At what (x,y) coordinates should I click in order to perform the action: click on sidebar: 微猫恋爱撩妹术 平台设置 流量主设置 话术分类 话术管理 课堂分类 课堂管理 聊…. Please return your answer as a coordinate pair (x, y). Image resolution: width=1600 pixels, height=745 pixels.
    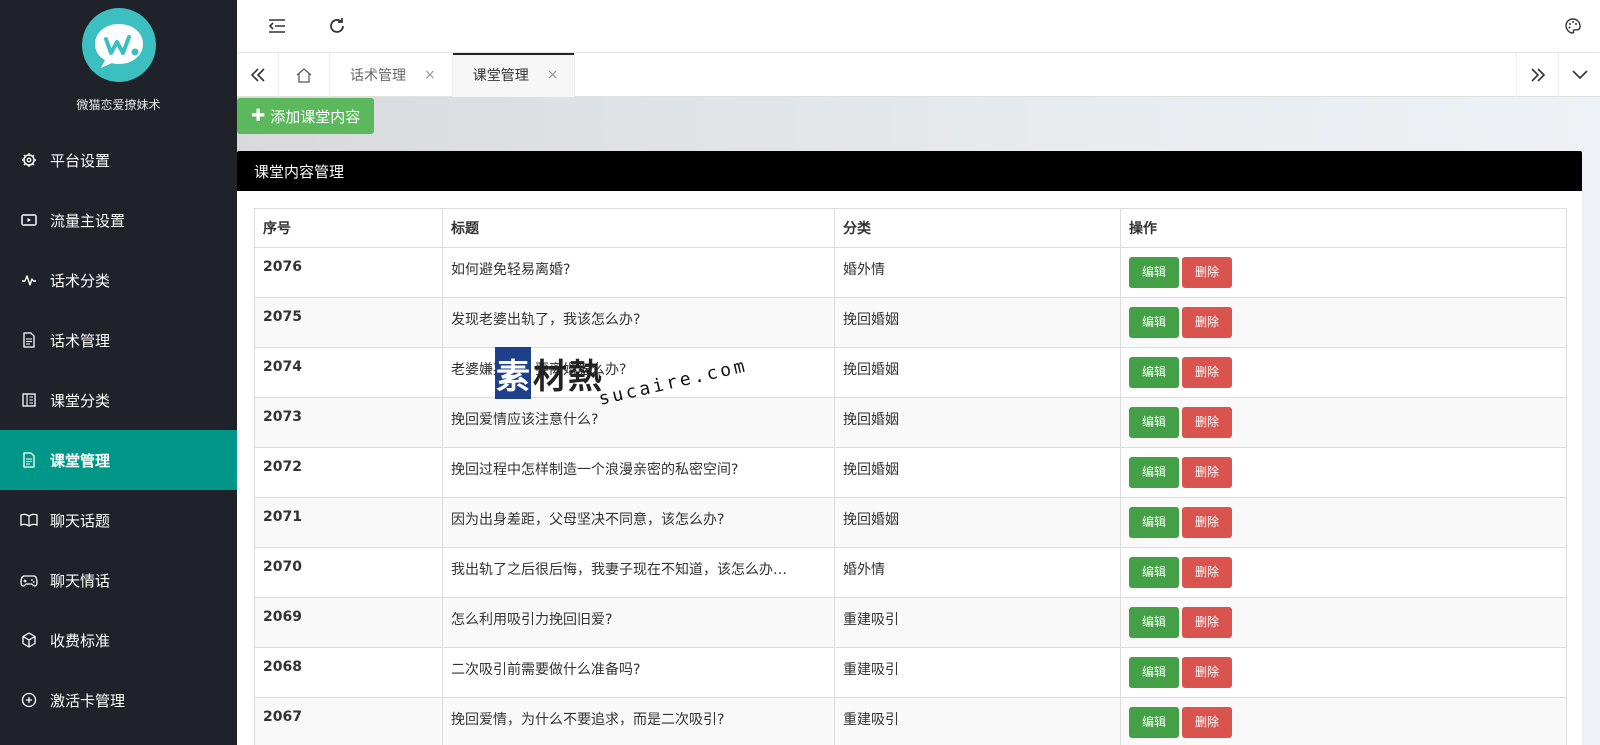
    Looking at the image, I should click on (118, 372).